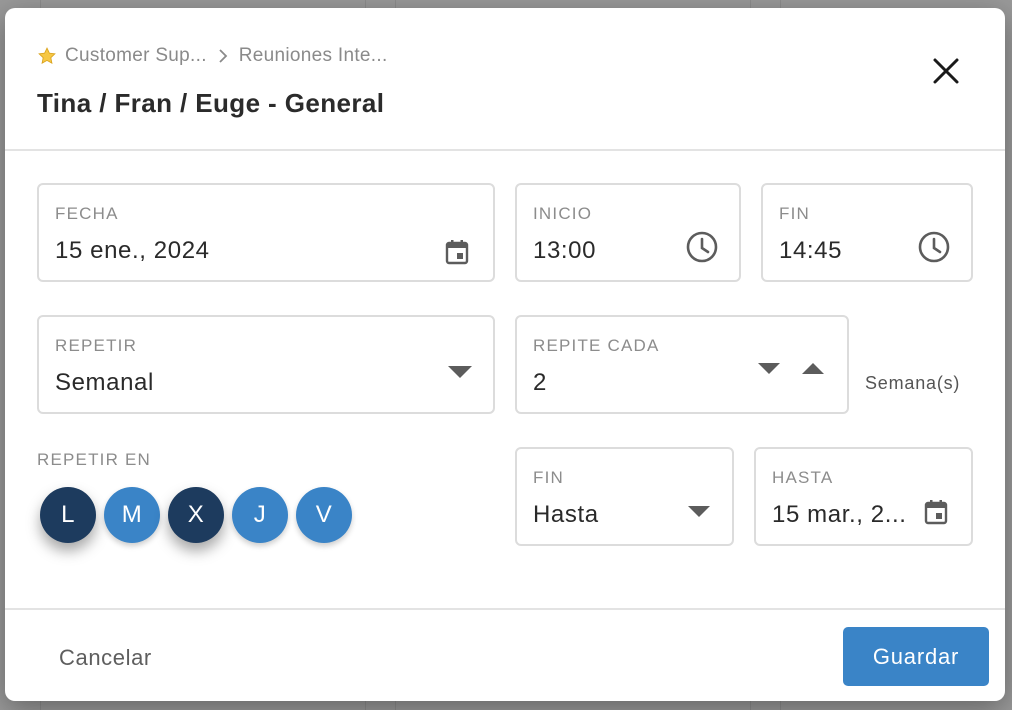  Describe the element at coordinates (564, 251) in the screenshot. I see `inicio-value: 13:00` at that location.